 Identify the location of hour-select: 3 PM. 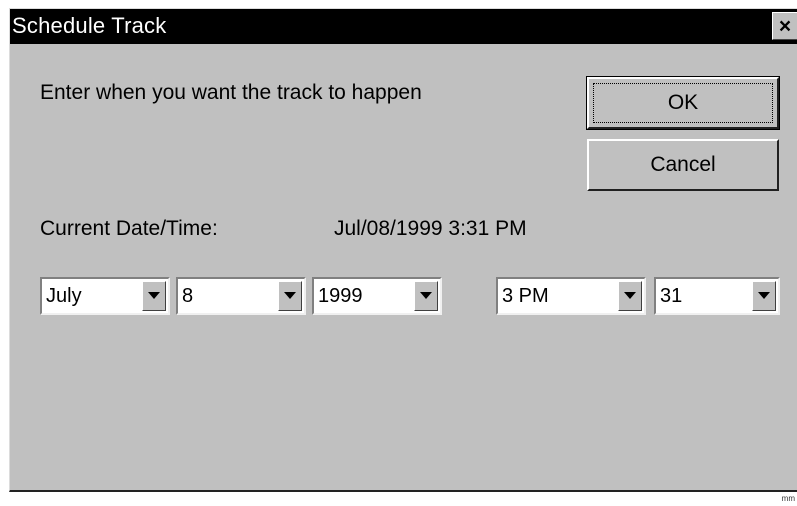
(571, 296).